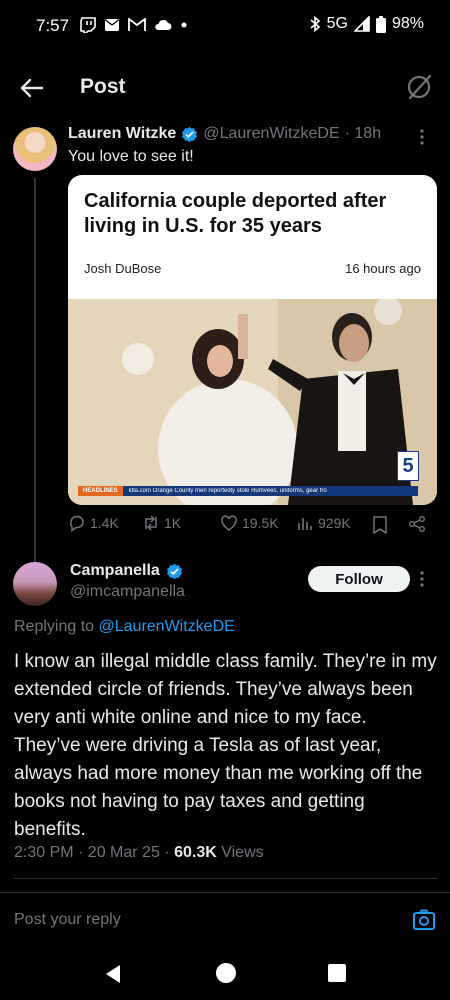  Describe the element at coordinates (195, 852) in the screenshot. I see `views-count: 60.3K` at that location.